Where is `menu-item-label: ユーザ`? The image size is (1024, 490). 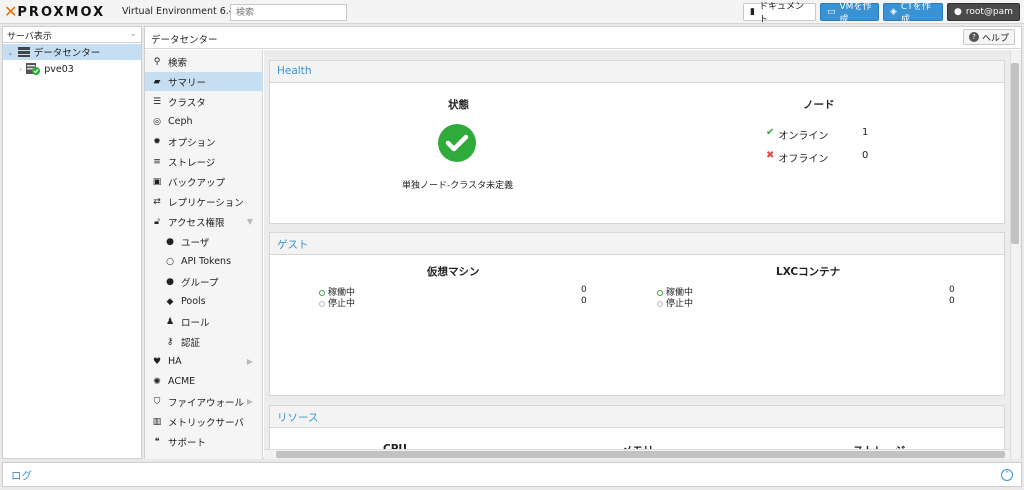
menu-item-label: ユーザ is located at coordinates (195, 243).